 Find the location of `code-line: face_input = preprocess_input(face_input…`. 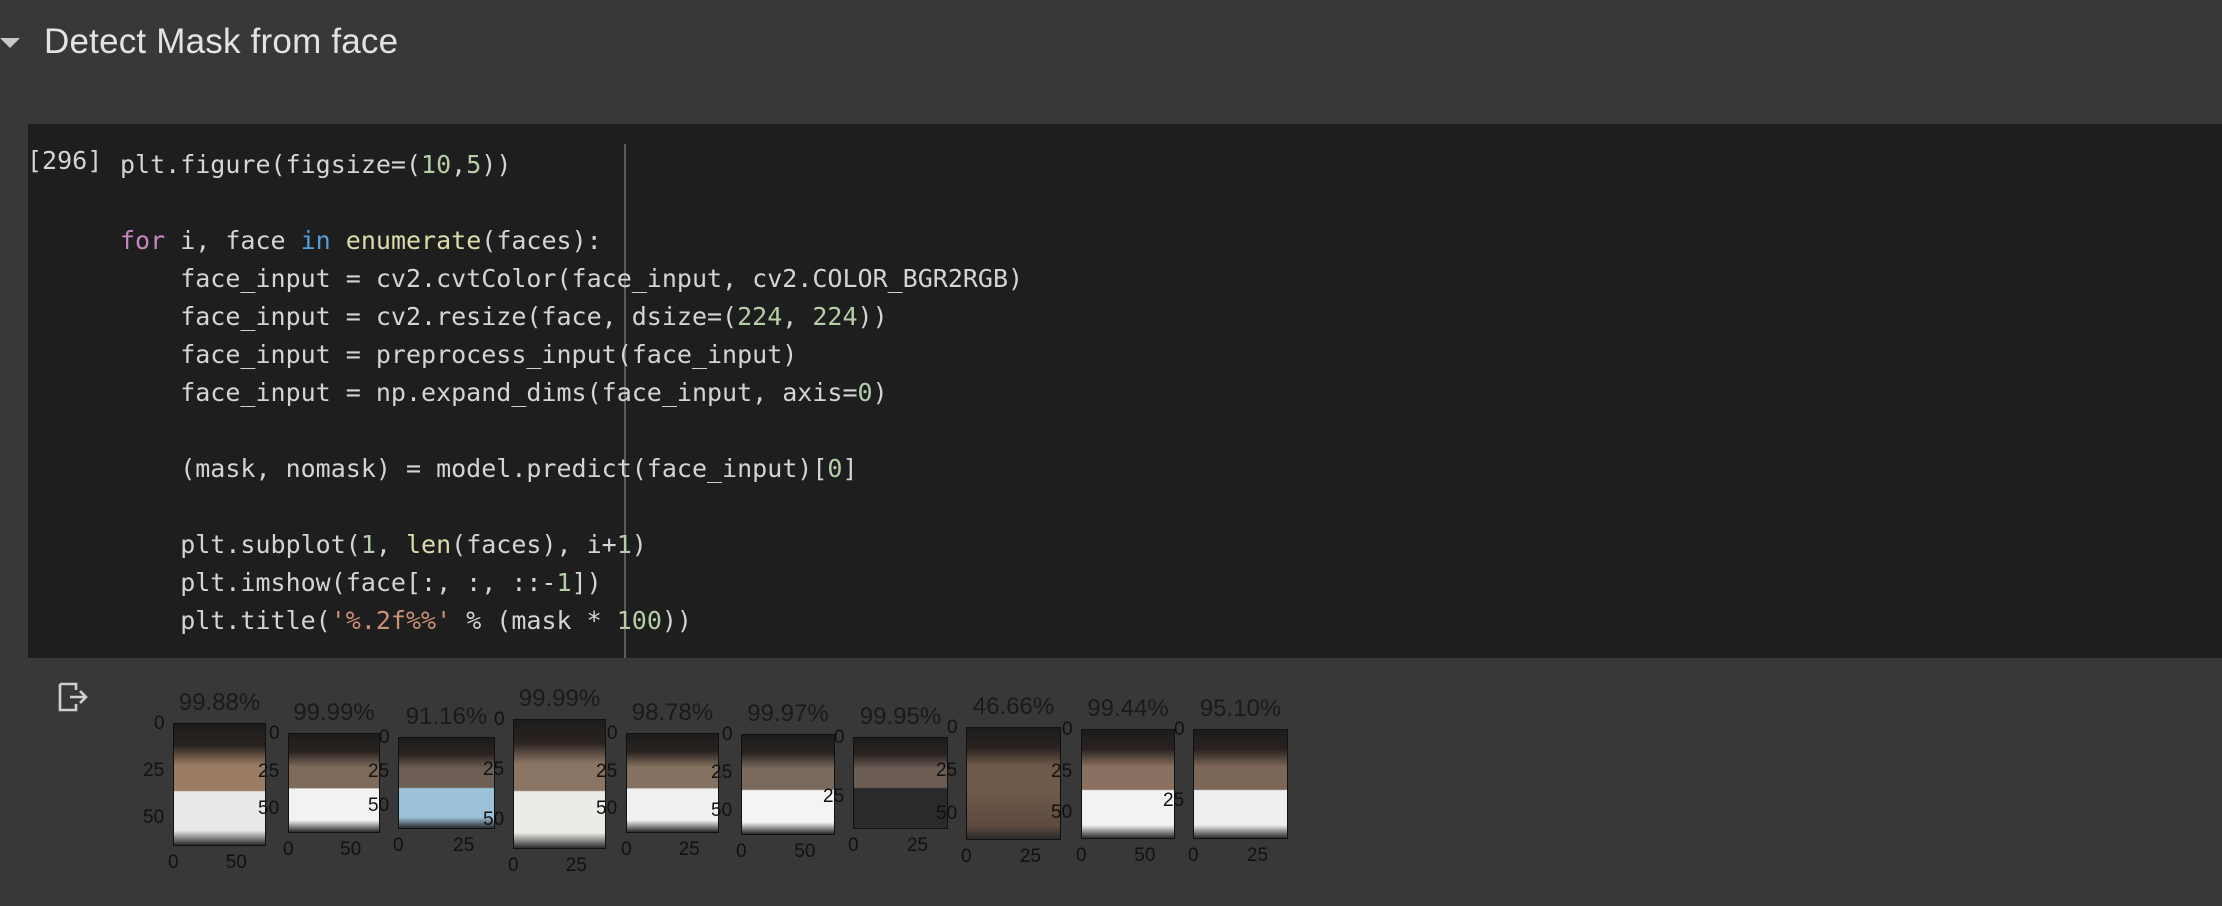

code-line: face_input = preprocess_input(face_input… is located at coordinates (571, 355).